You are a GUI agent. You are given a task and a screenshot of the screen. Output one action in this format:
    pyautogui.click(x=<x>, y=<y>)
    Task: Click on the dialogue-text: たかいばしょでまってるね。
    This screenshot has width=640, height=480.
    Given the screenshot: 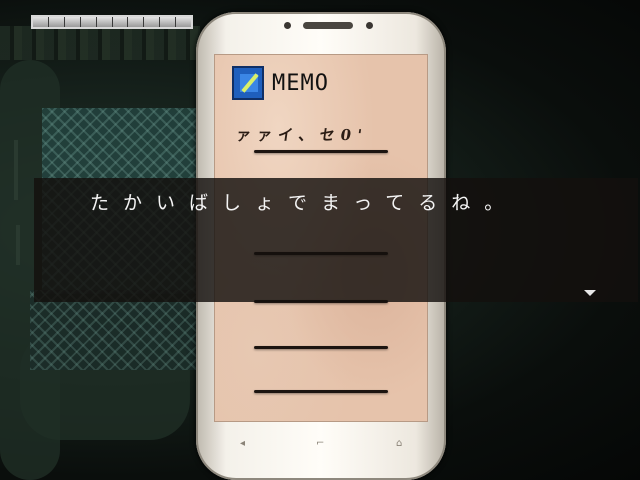 What is the action you would take?
    pyautogui.click(x=304, y=203)
    